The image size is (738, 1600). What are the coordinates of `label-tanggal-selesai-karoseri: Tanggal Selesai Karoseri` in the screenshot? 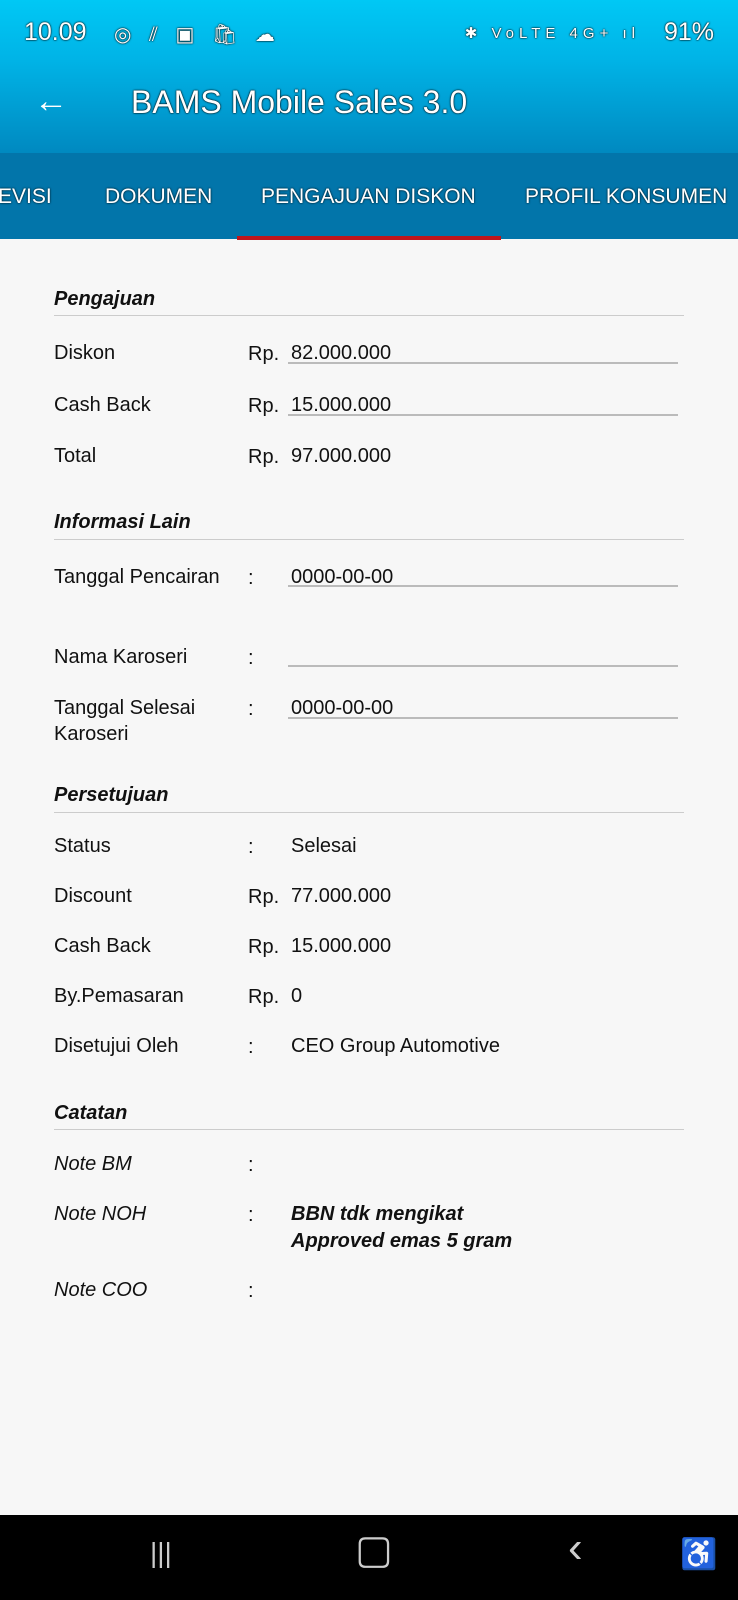 It's located at (125, 721).